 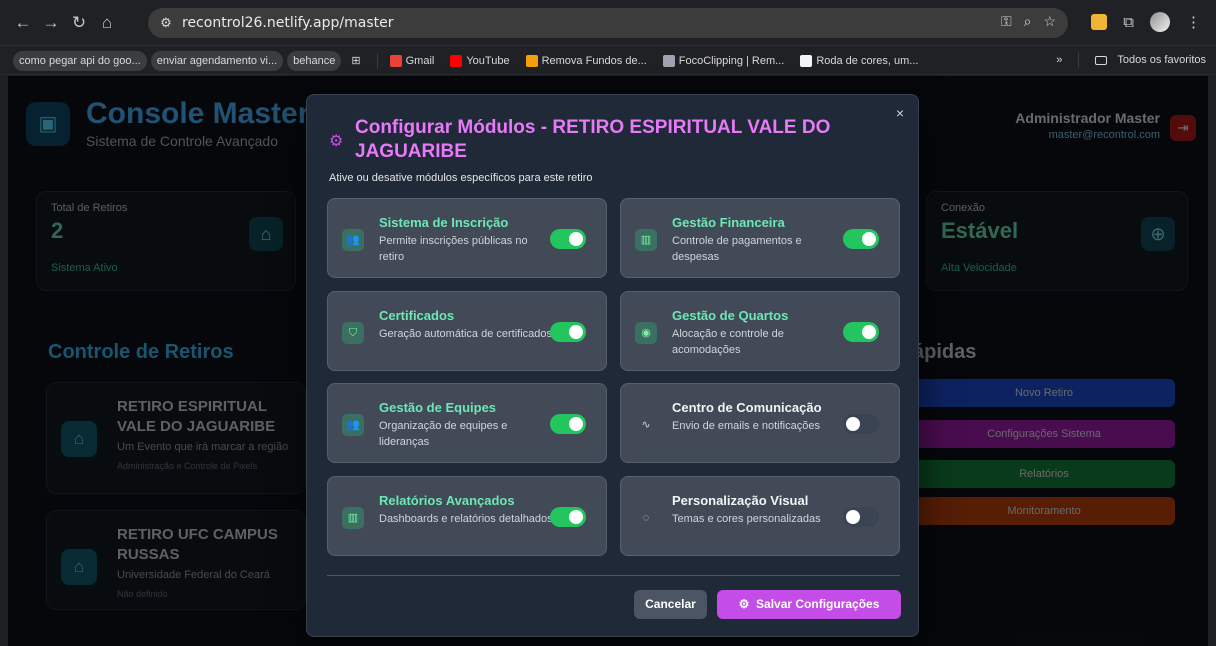 I want to click on more-bookmarks-icon: », so click(x=1059, y=60).